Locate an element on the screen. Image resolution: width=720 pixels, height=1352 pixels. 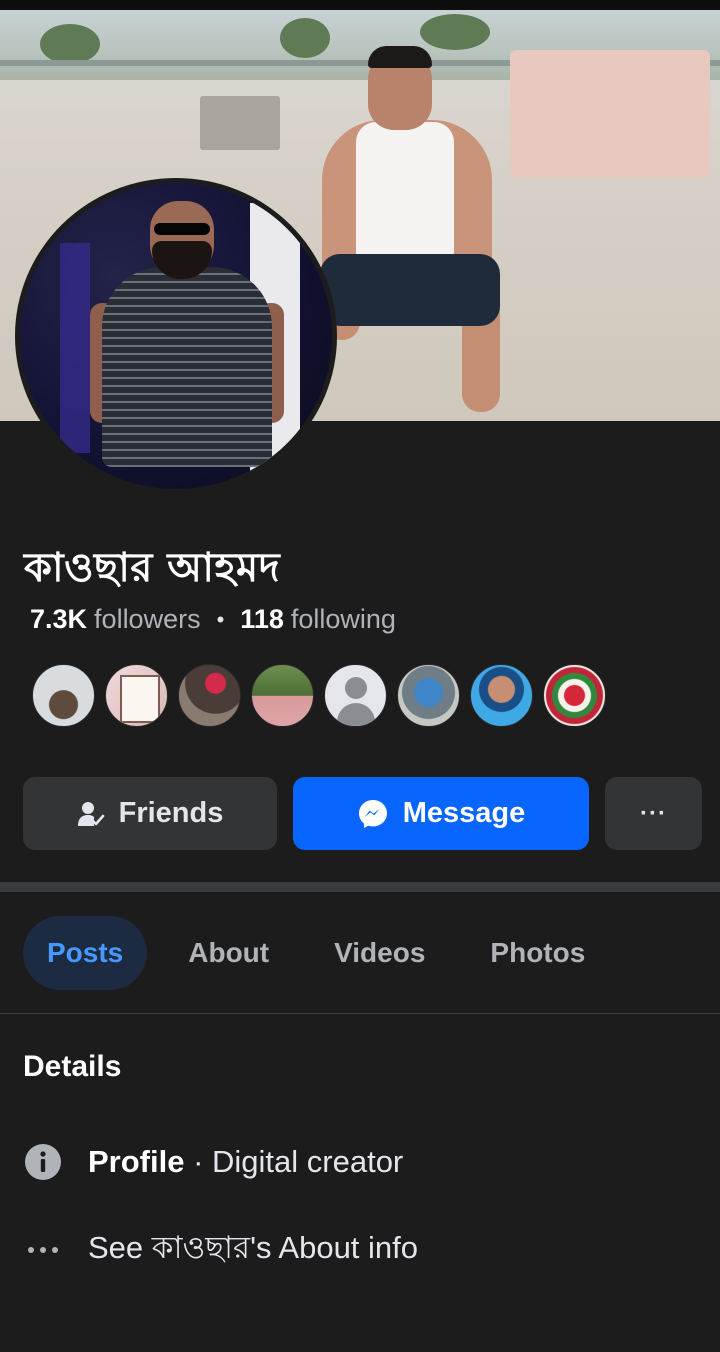
detail-about-row: See কাওছার's About info is located at coordinates (220, 1250).